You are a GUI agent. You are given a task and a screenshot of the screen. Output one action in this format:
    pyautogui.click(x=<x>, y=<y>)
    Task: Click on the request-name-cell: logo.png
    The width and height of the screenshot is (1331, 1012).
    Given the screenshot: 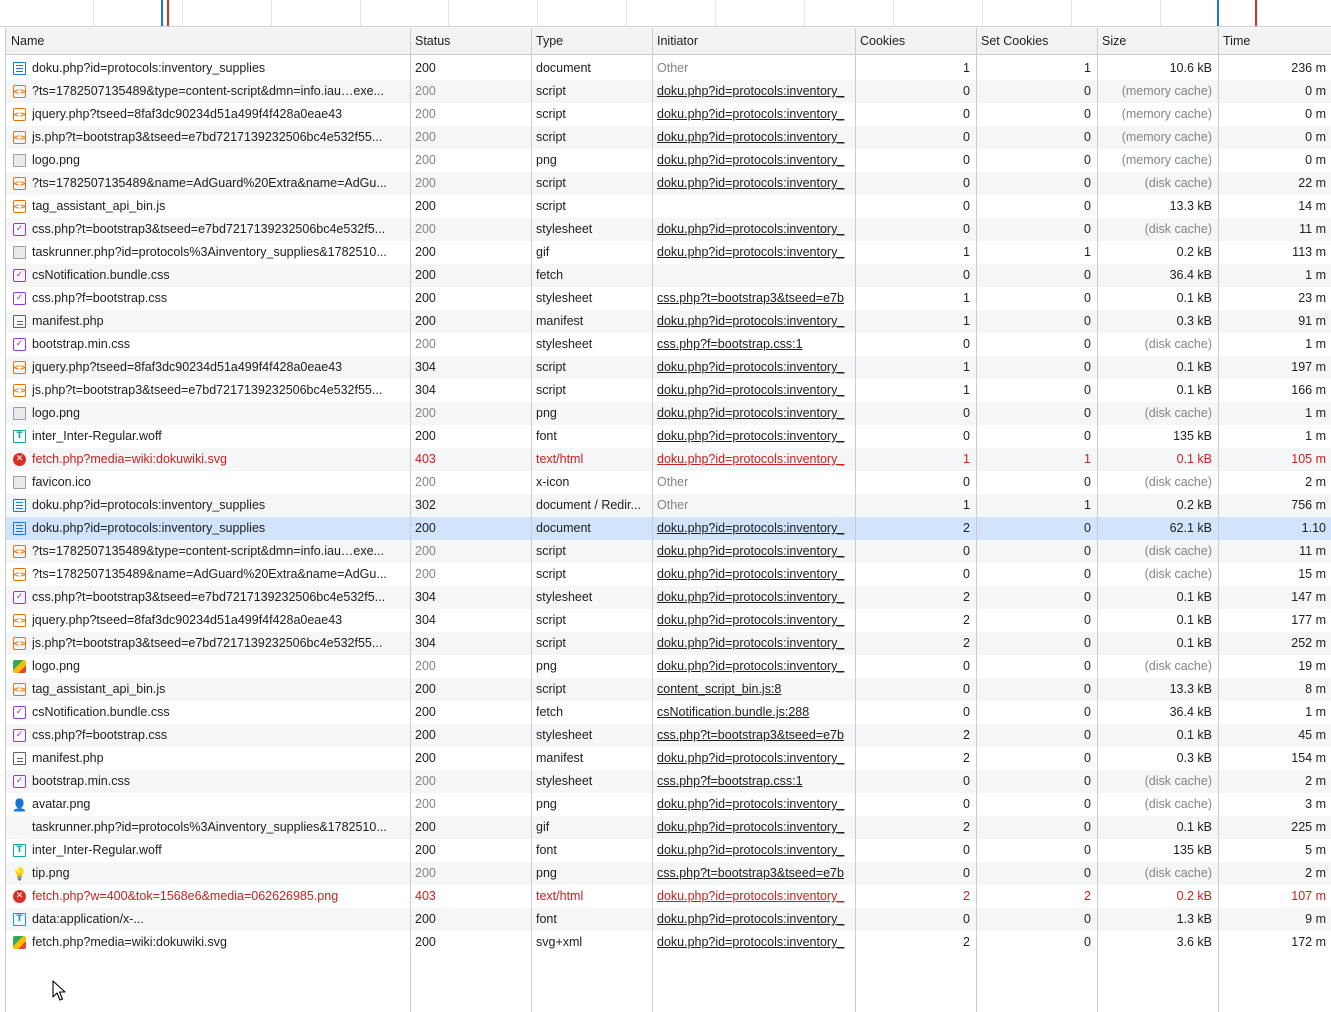 What is the action you would take?
    pyautogui.click(x=208, y=160)
    